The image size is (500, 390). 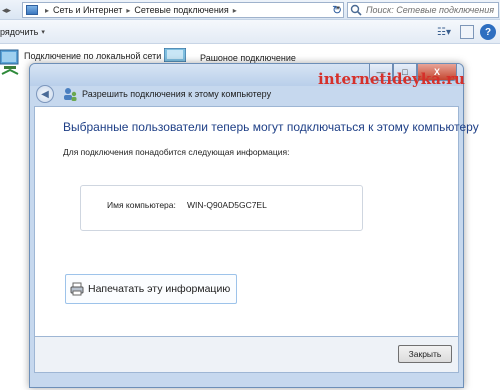 I want to click on connection-name-local: Подключение по локальной сети, so click(x=92, y=56).